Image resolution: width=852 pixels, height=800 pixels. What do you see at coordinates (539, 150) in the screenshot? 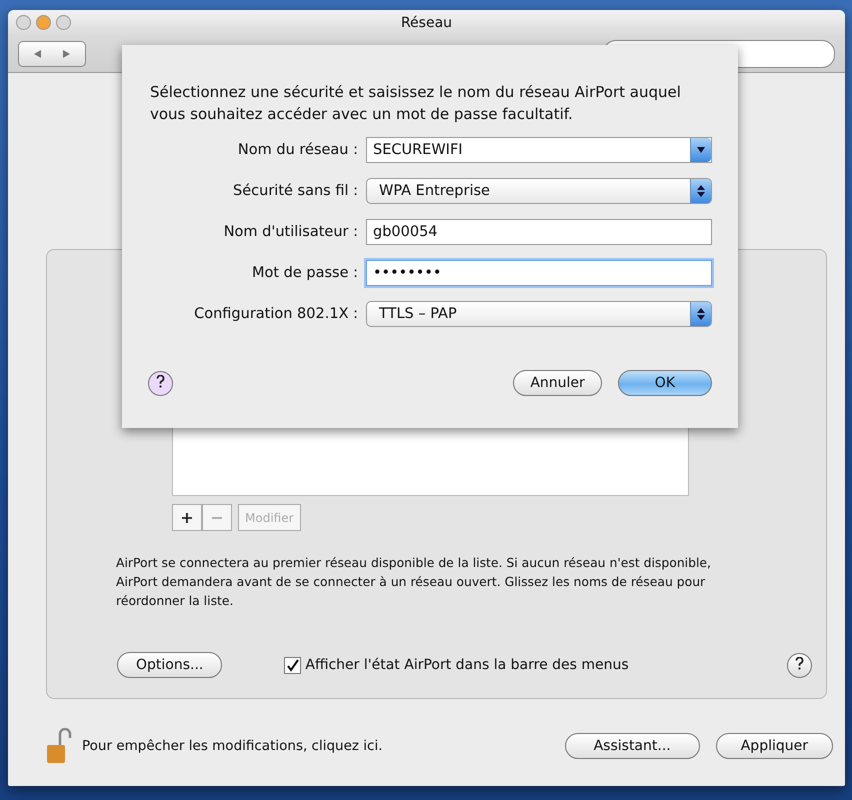
I see `input-field: SECUREWIFI` at bounding box center [539, 150].